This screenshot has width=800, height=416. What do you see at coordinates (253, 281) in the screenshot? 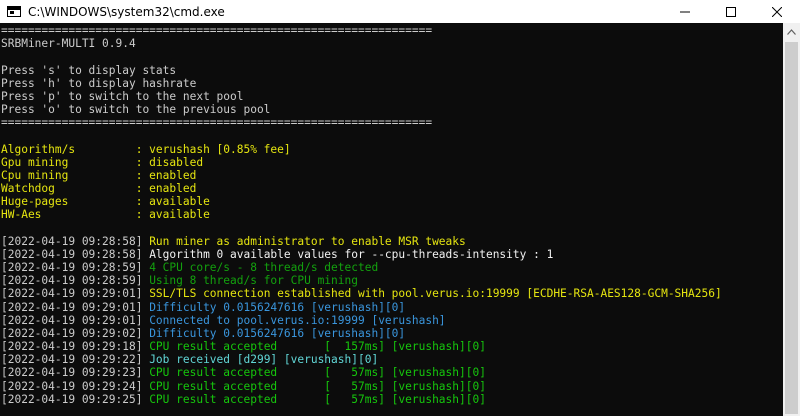
I see `console-text: Using 8 thread/s for CPU mining` at bounding box center [253, 281].